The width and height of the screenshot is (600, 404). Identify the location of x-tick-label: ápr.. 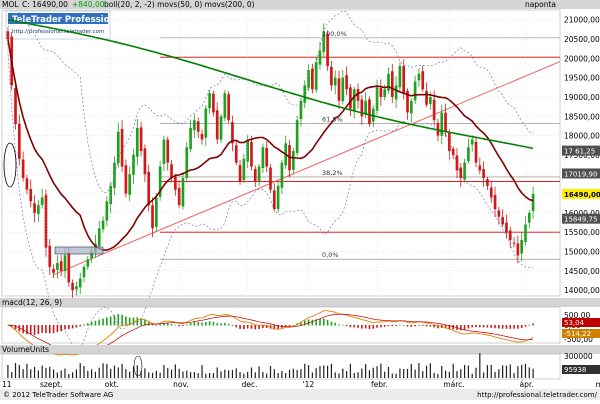
(526, 384).